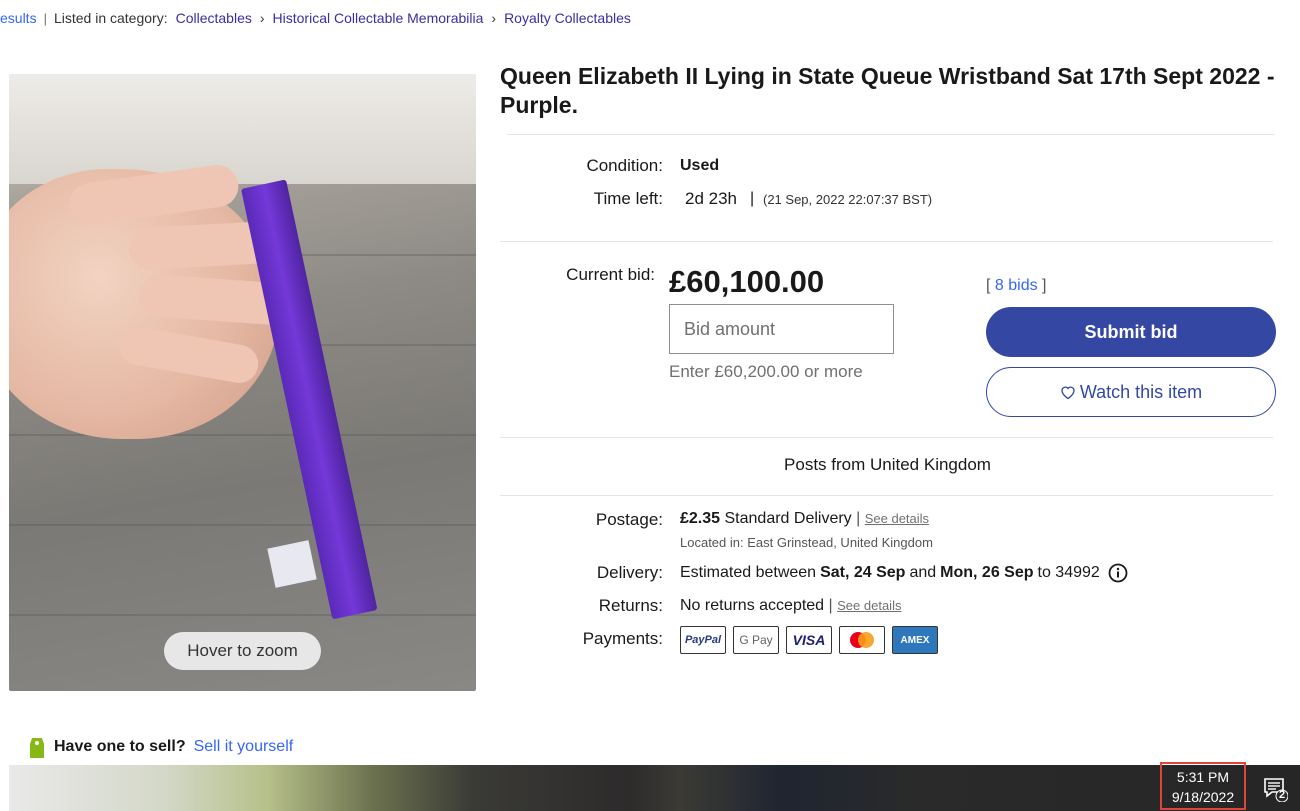 The image size is (1300, 811). What do you see at coordinates (748, 572) in the screenshot?
I see `delivery-prefix: Estimated between` at bounding box center [748, 572].